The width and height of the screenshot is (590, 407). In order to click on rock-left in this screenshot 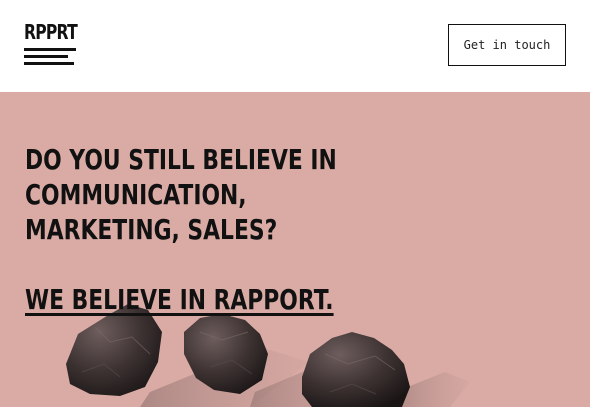, I will do `click(114, 350)`.